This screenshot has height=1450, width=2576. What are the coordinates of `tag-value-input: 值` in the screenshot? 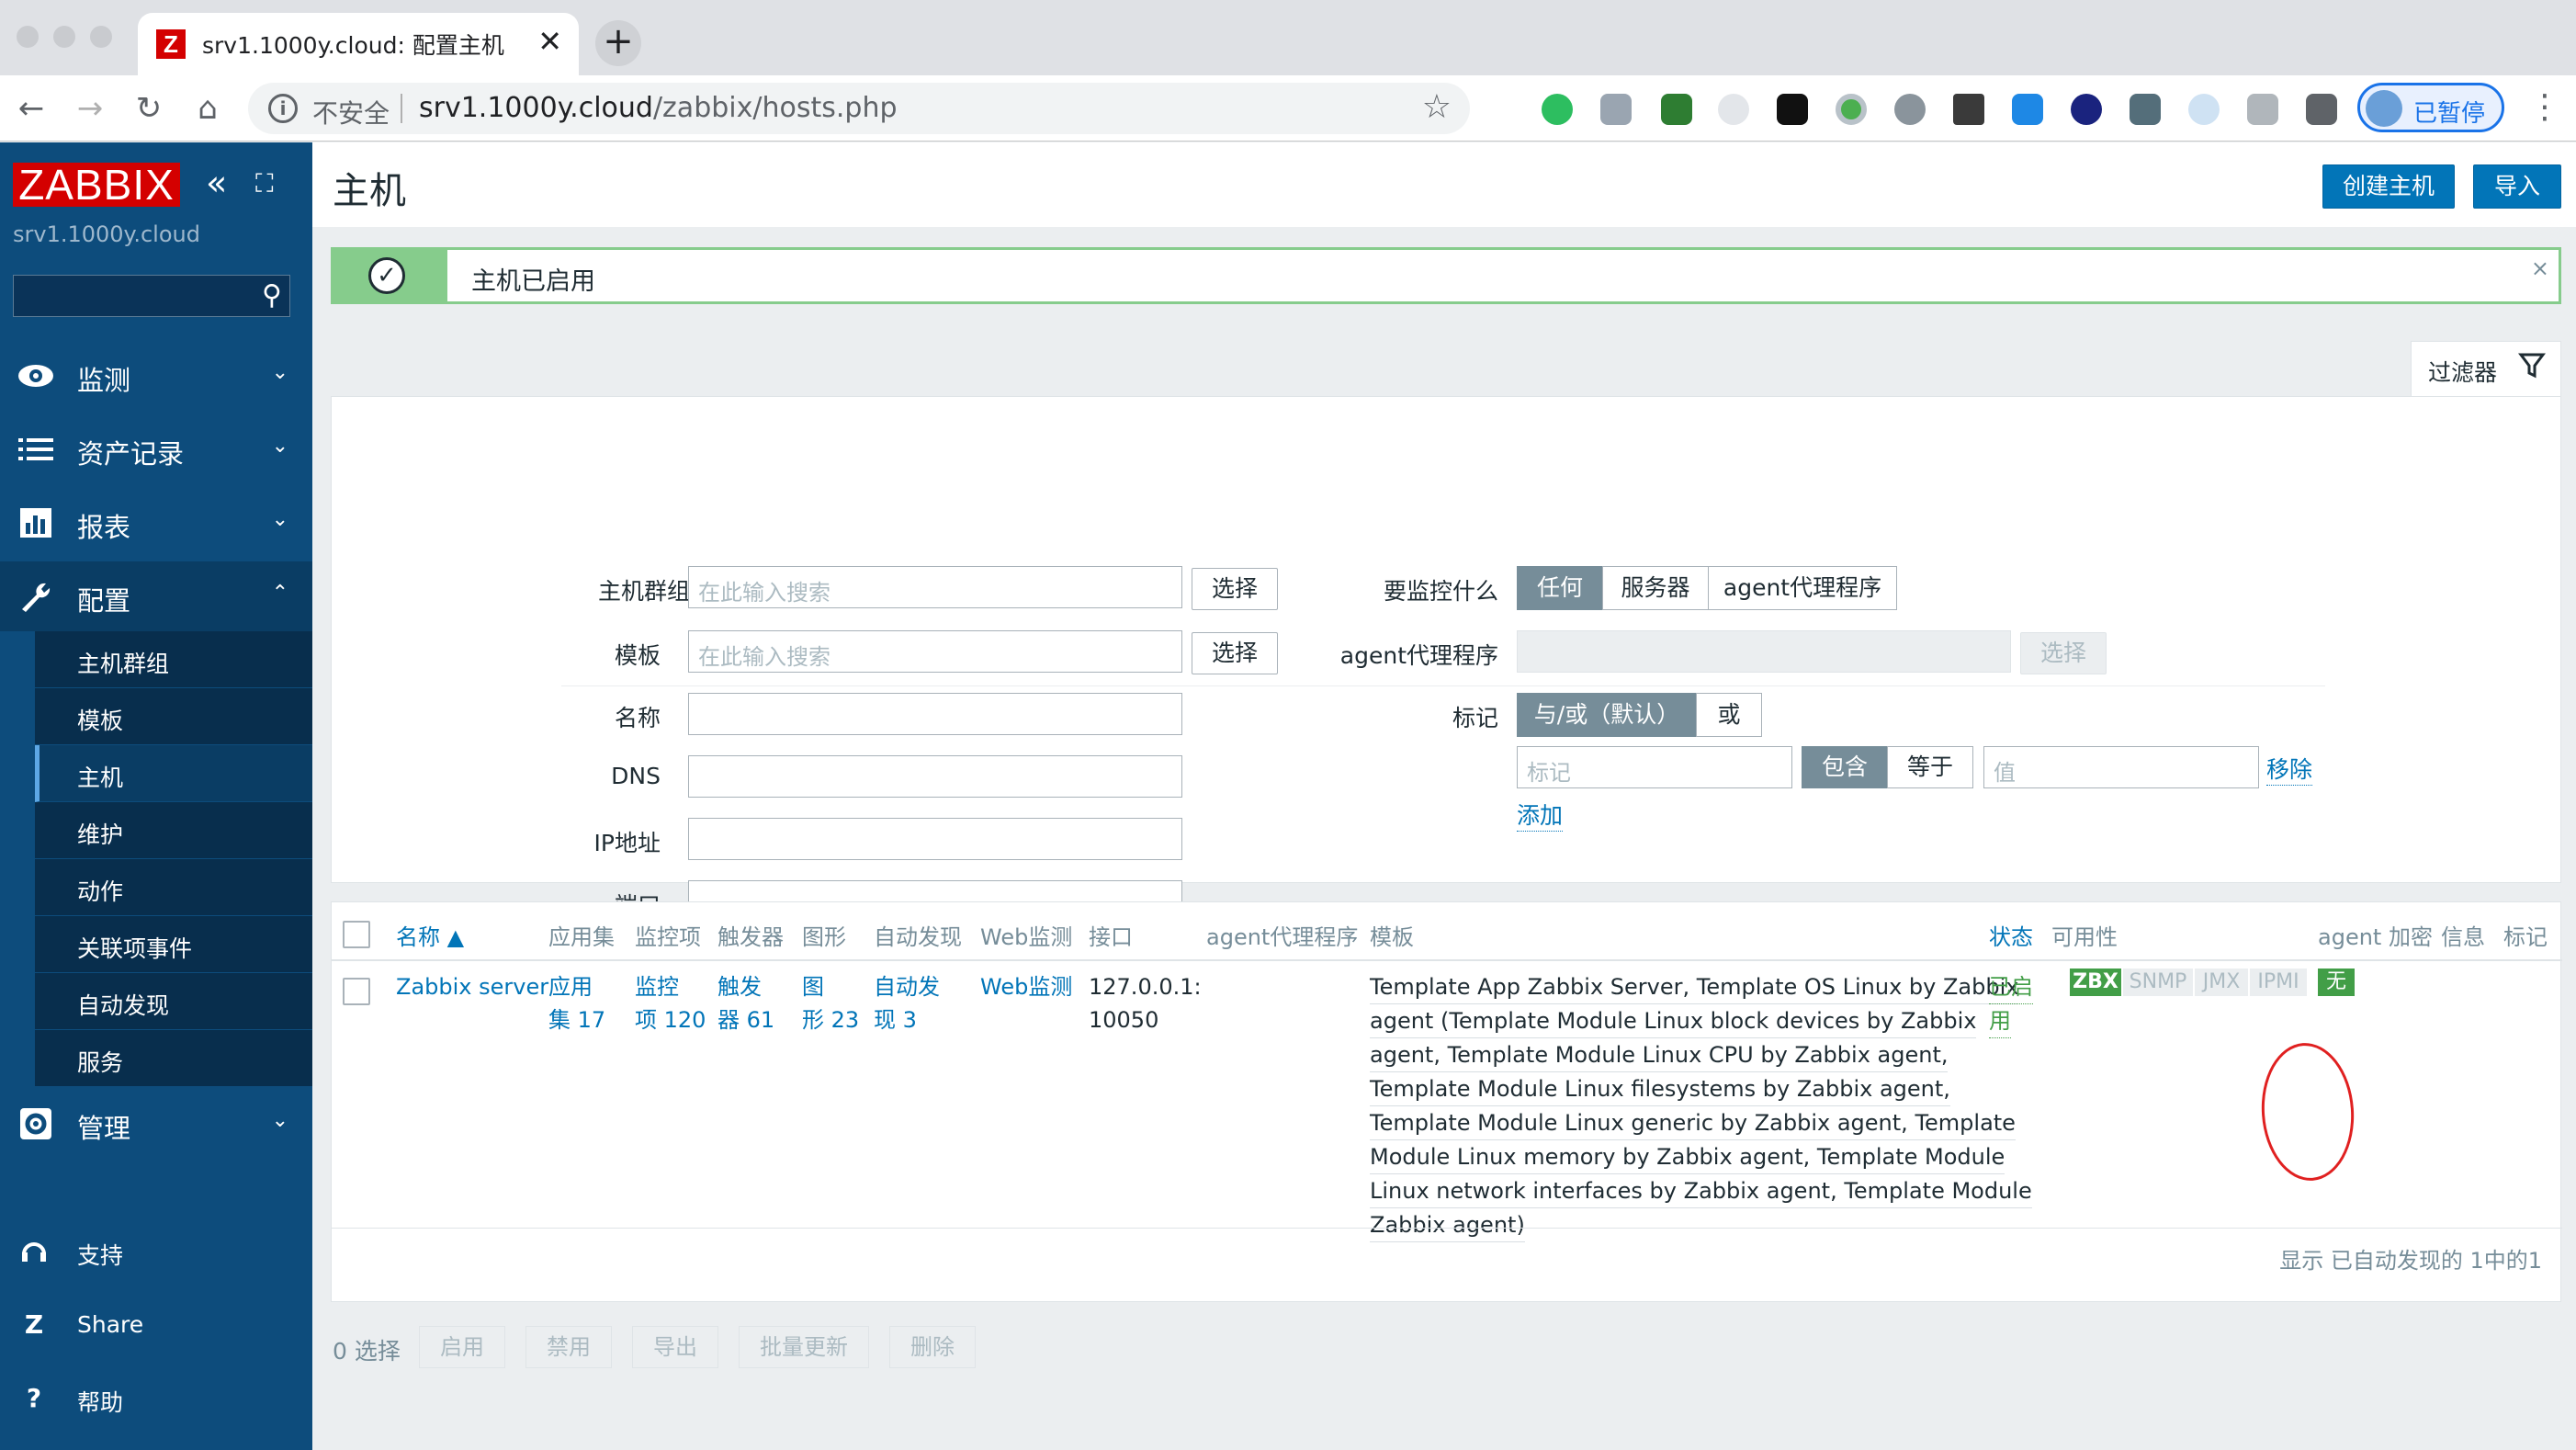 It's located at (2121, 767).